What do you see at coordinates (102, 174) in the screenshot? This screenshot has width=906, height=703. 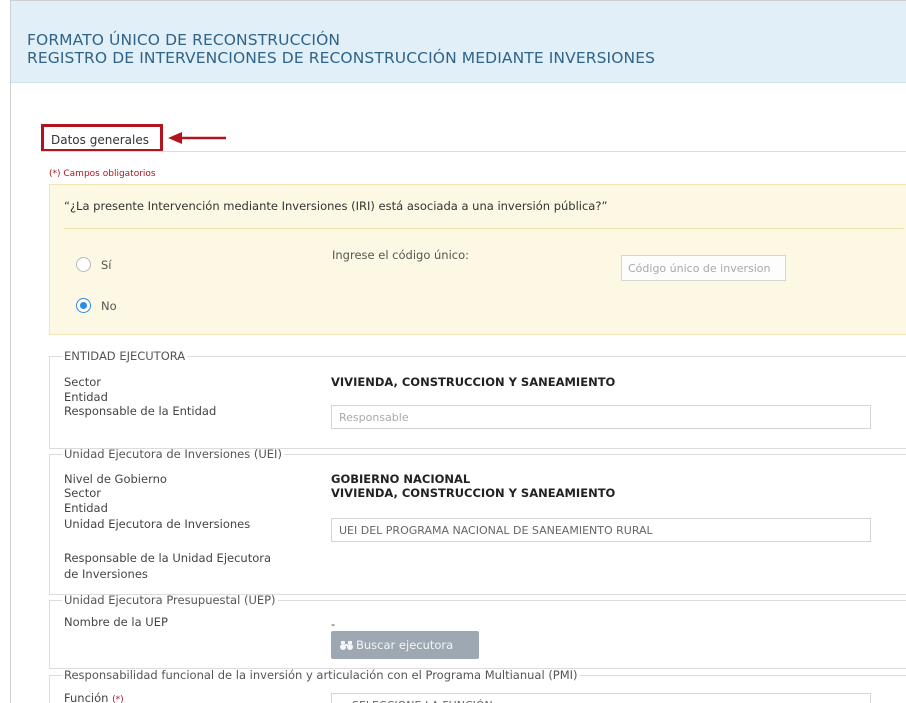 I see `required-fields-note: (*) Campos obligatorios` at bounding box center [102, 174].